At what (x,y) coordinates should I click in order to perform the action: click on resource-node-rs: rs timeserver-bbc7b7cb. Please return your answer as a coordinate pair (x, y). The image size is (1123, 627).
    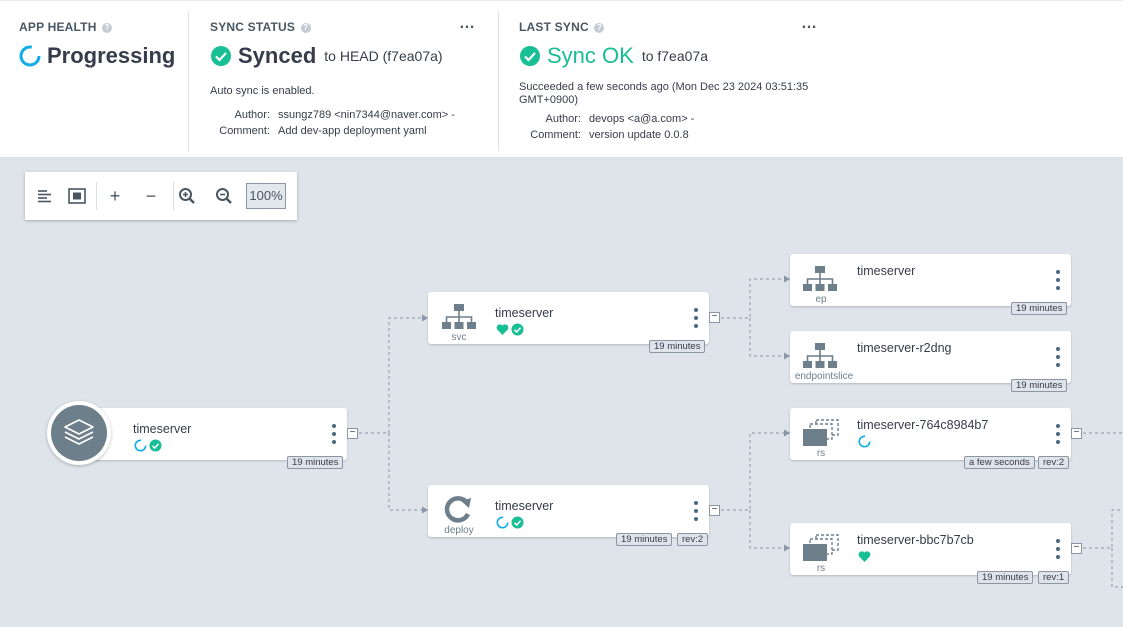
    Looking at the image, I should click on (930, 549).